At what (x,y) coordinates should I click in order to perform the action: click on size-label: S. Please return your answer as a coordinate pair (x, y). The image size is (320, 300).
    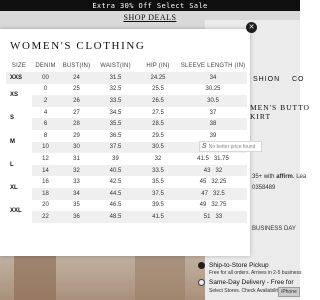
    Looking at the image, I should click on (12, 118).